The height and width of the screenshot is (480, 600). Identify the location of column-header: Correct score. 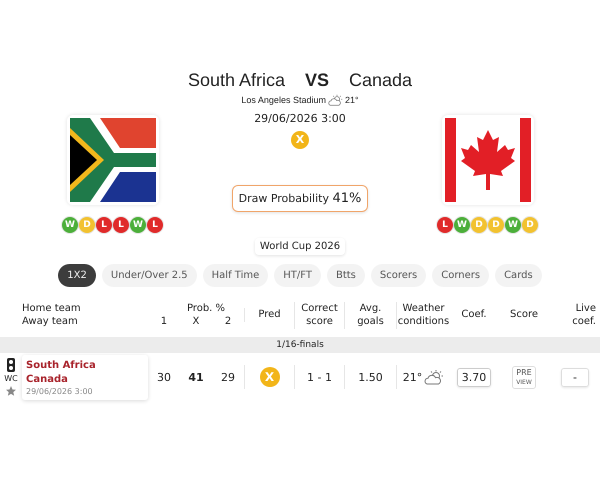
(319, 315).